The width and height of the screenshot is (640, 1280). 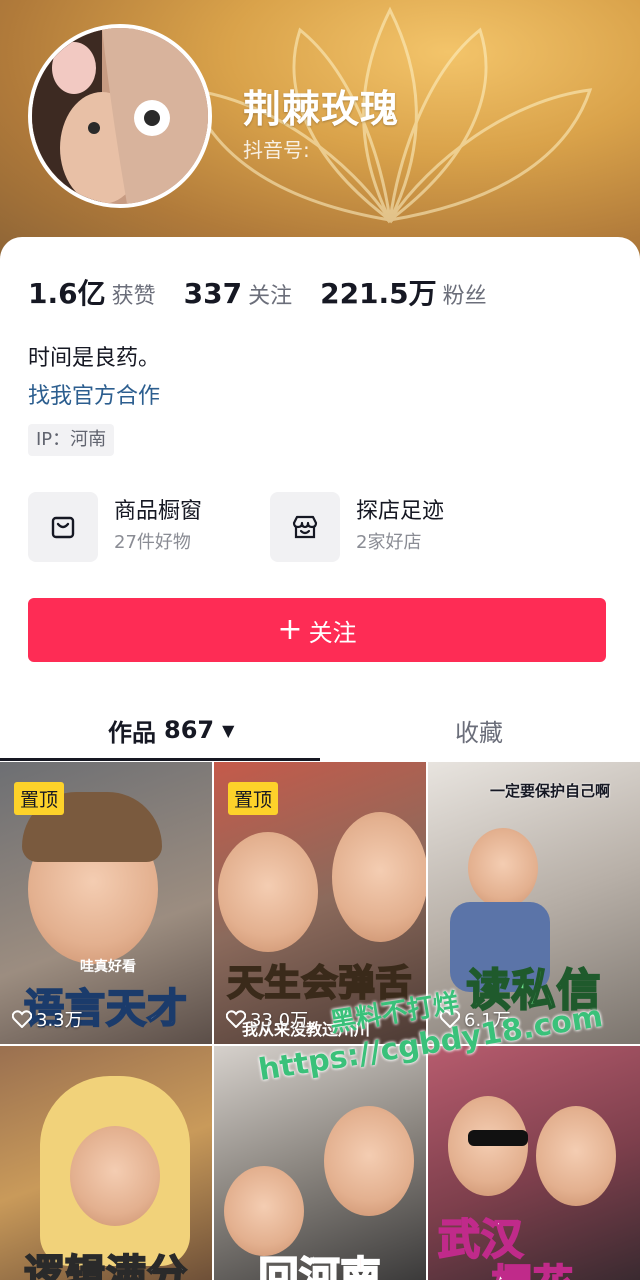 What do you see at coordinates (132, 732) in the screenshot?
I see `tab-works-label: 作品` at bounding box center [132, 732].